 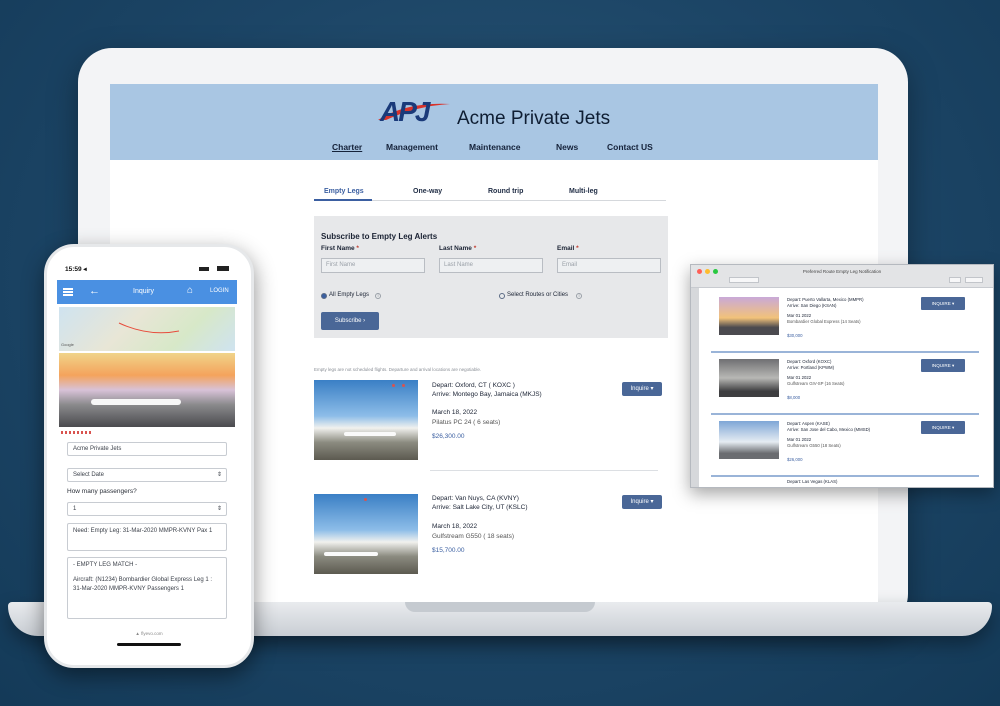 I want to click on passengers-value: 1, so click(x=75, y=509).